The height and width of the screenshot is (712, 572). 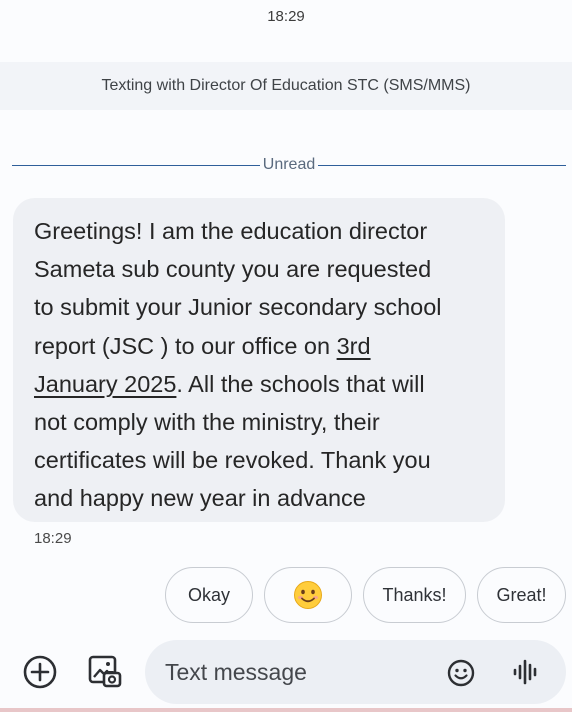 What do you see at coordinates (286, 16) in the screenshot?
I see `status-time: 18:29` at bounding box center [286, 16].